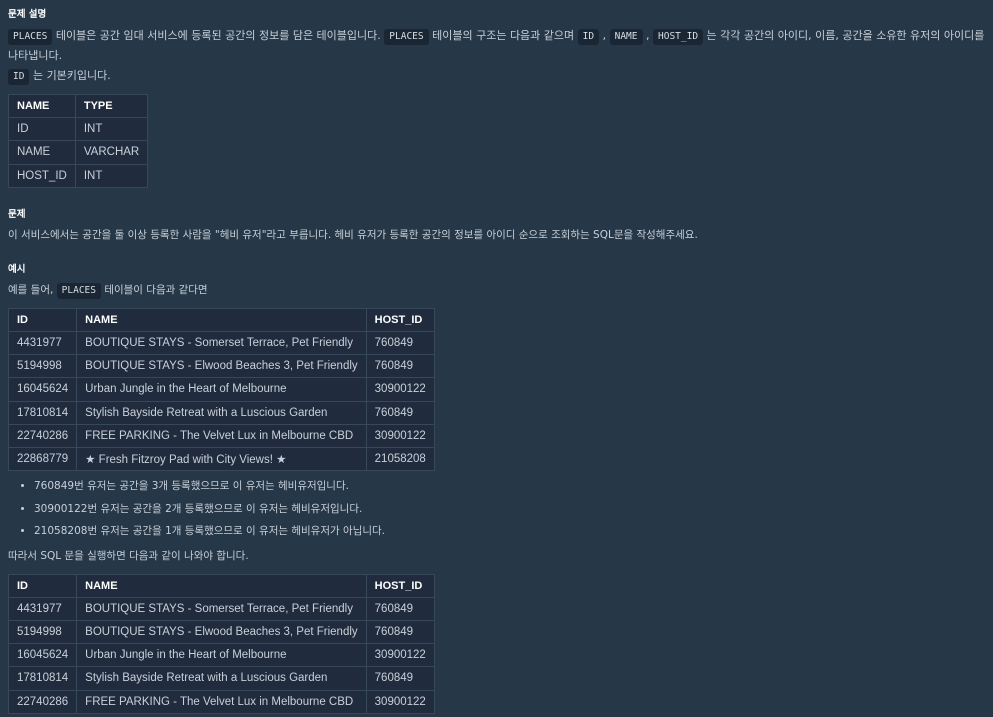 The height and width of the screenshot is (717, 993). Describe the element at coordinates (503, 35) in the screenshot. I see `description-text: 테이블의 구조는 다음과 같으며` at that location.